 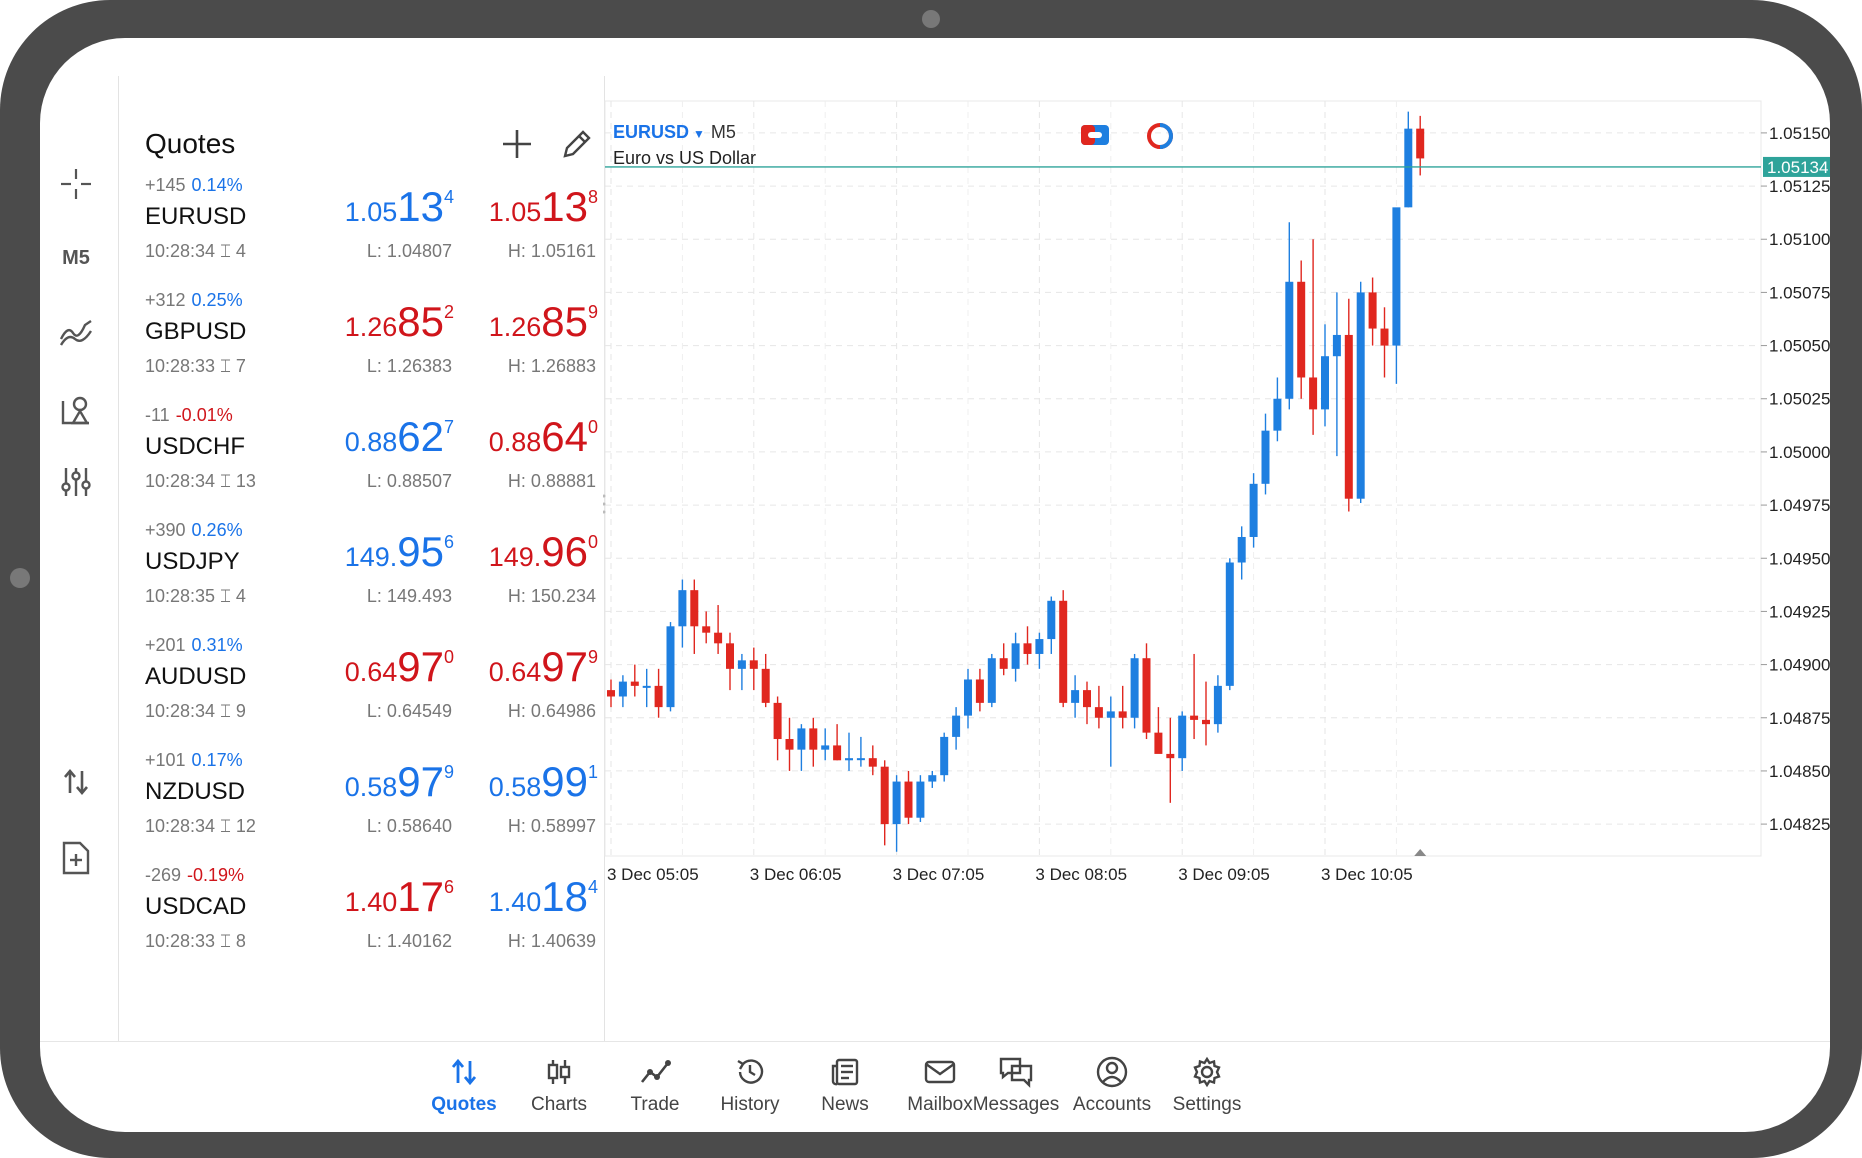 I want to click on low-price: L: 0.58640, so click(x=409, y=826).